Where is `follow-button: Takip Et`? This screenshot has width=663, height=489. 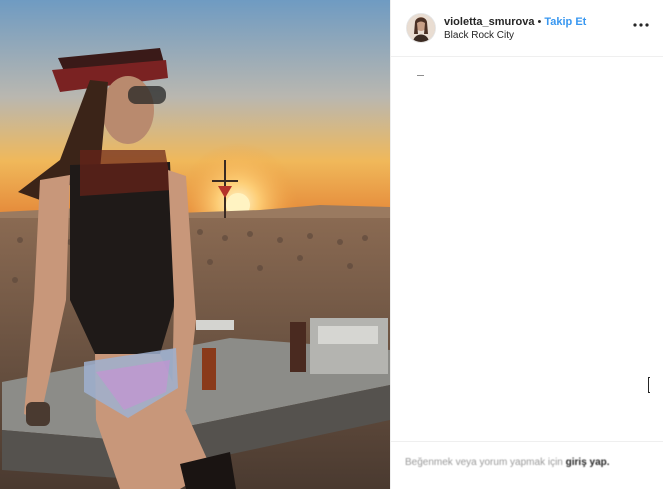
follow-button: Takip Et is located at coordinates (565, 22).